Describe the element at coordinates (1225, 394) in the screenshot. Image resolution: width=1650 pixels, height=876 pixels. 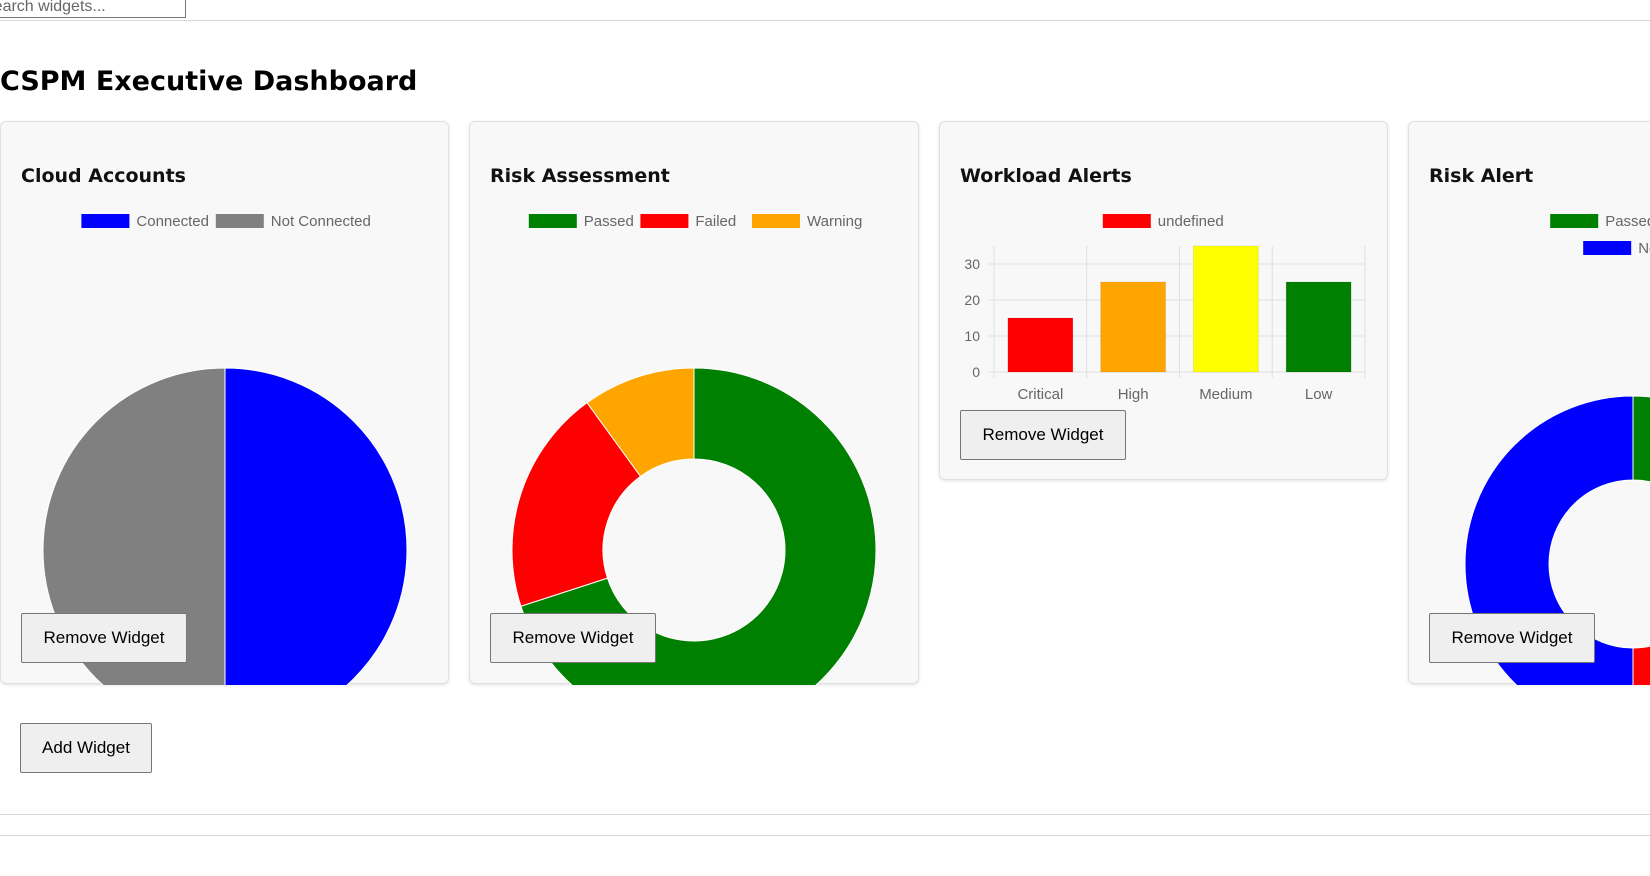
I see `x-tick-label-medium: Medium` at that location.